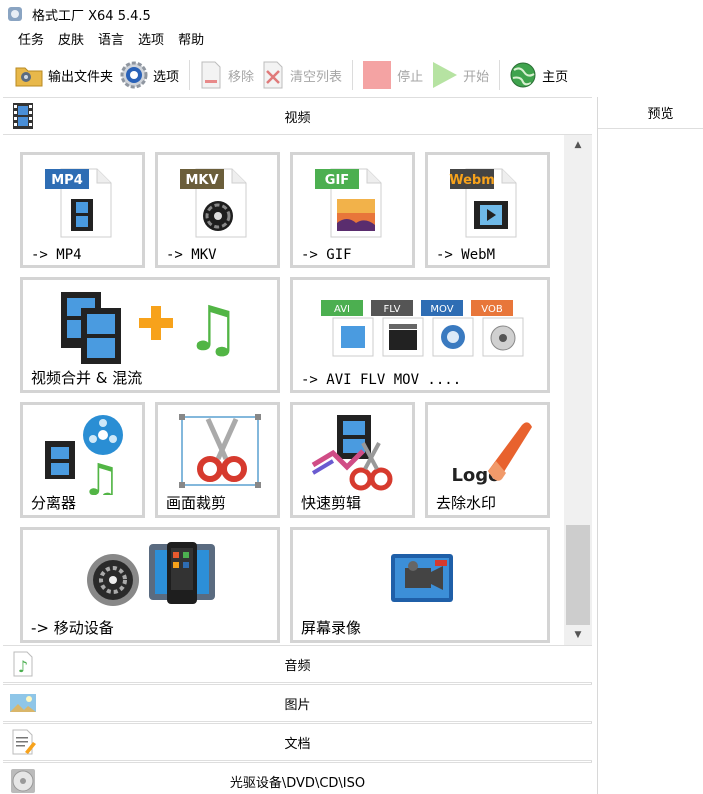  What do you see at coordinates (660, 114) in the screenshot?
I see `preview-label: 预览` at bounding box center [660, 114].